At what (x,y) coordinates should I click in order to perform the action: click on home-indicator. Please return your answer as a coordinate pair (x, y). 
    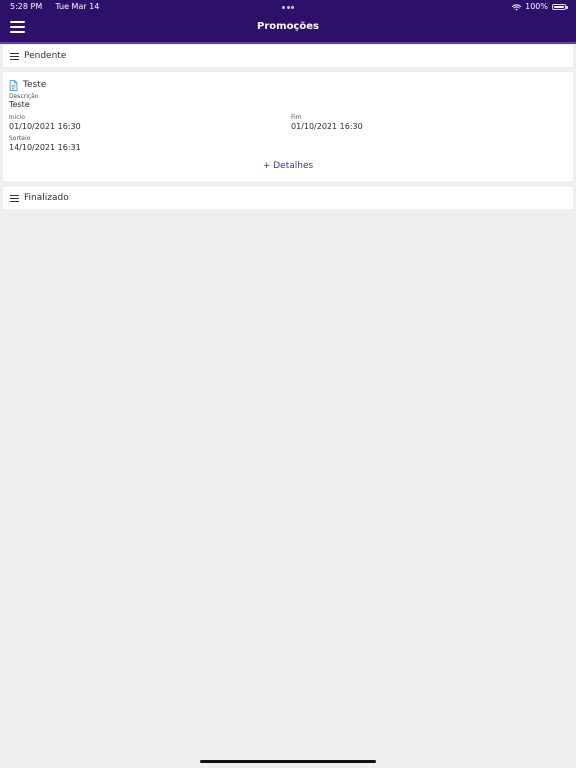
    Looking at the image, I should click on (288, 761).